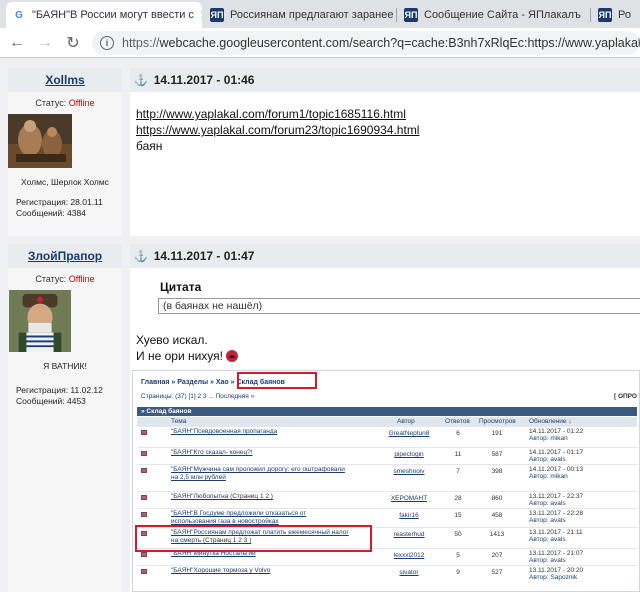  What do you see at coordinates (550, 421) in the screenshot?
I see `col-update: Обновление ↓` at bounding box center [550, 421].